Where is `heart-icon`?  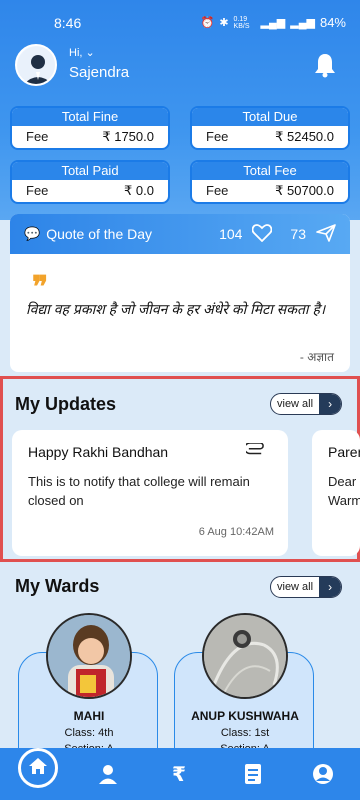
heart-icon is located at coordinates (262, 234).